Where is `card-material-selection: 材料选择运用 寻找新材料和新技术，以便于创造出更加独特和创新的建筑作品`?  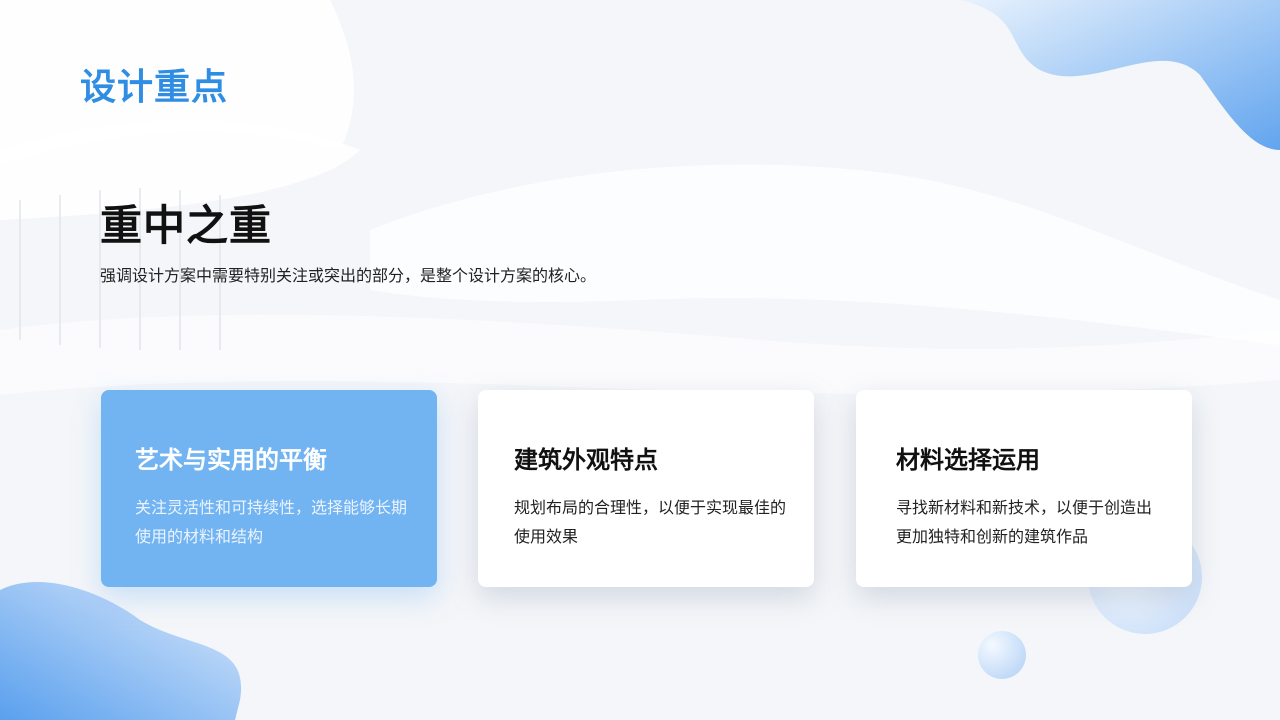
card-material-selection: 材料选择运用 寻找新材料和新技术，以便于创造出更加独特和创新的建筑作品 is located at coordinates (1024, 488).